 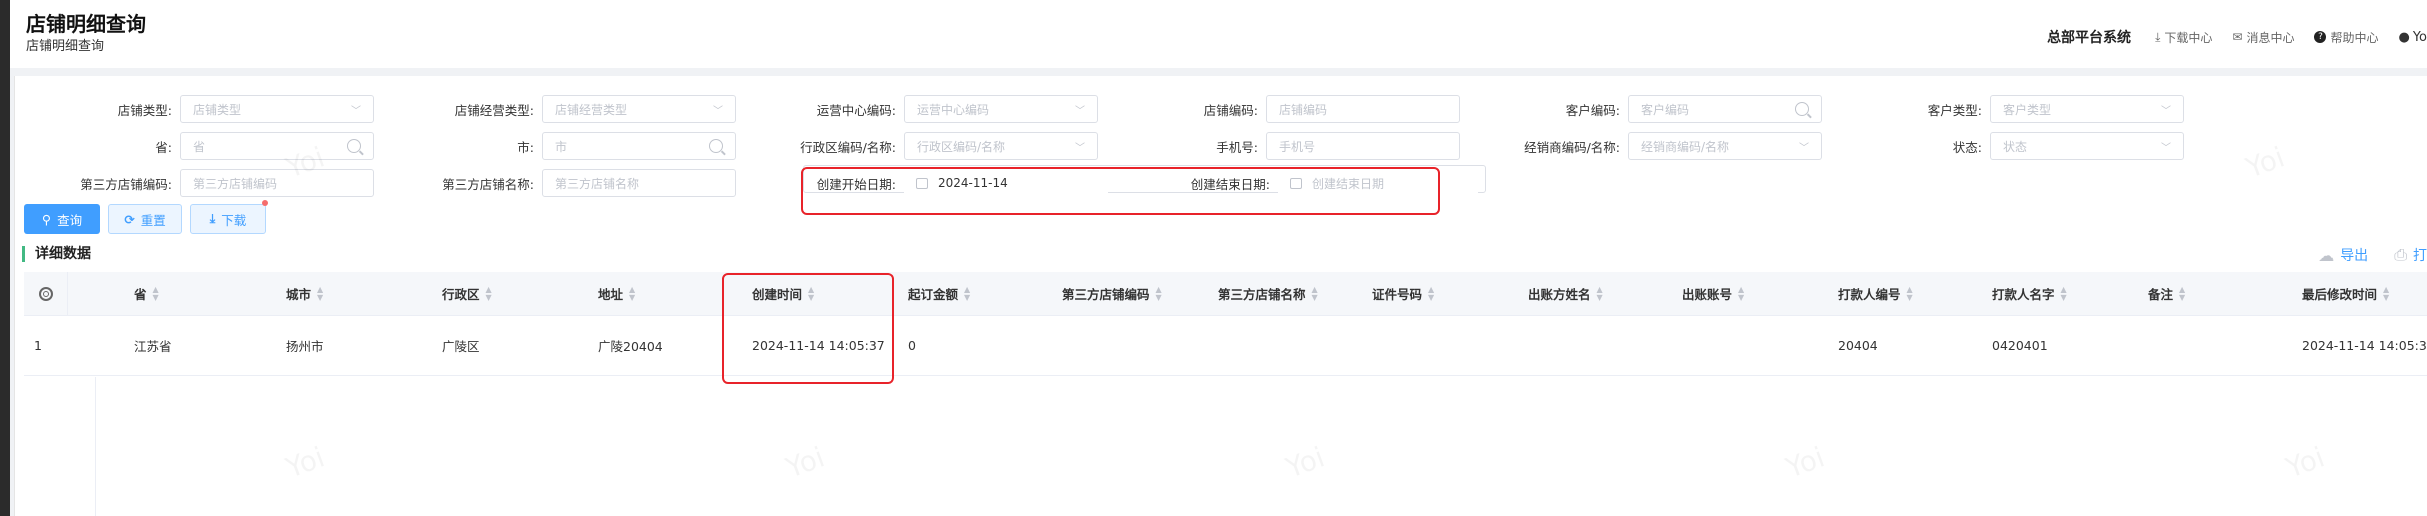 I want to click on filter-shop-code: 店铺编码, so click(x=1303, y=109).